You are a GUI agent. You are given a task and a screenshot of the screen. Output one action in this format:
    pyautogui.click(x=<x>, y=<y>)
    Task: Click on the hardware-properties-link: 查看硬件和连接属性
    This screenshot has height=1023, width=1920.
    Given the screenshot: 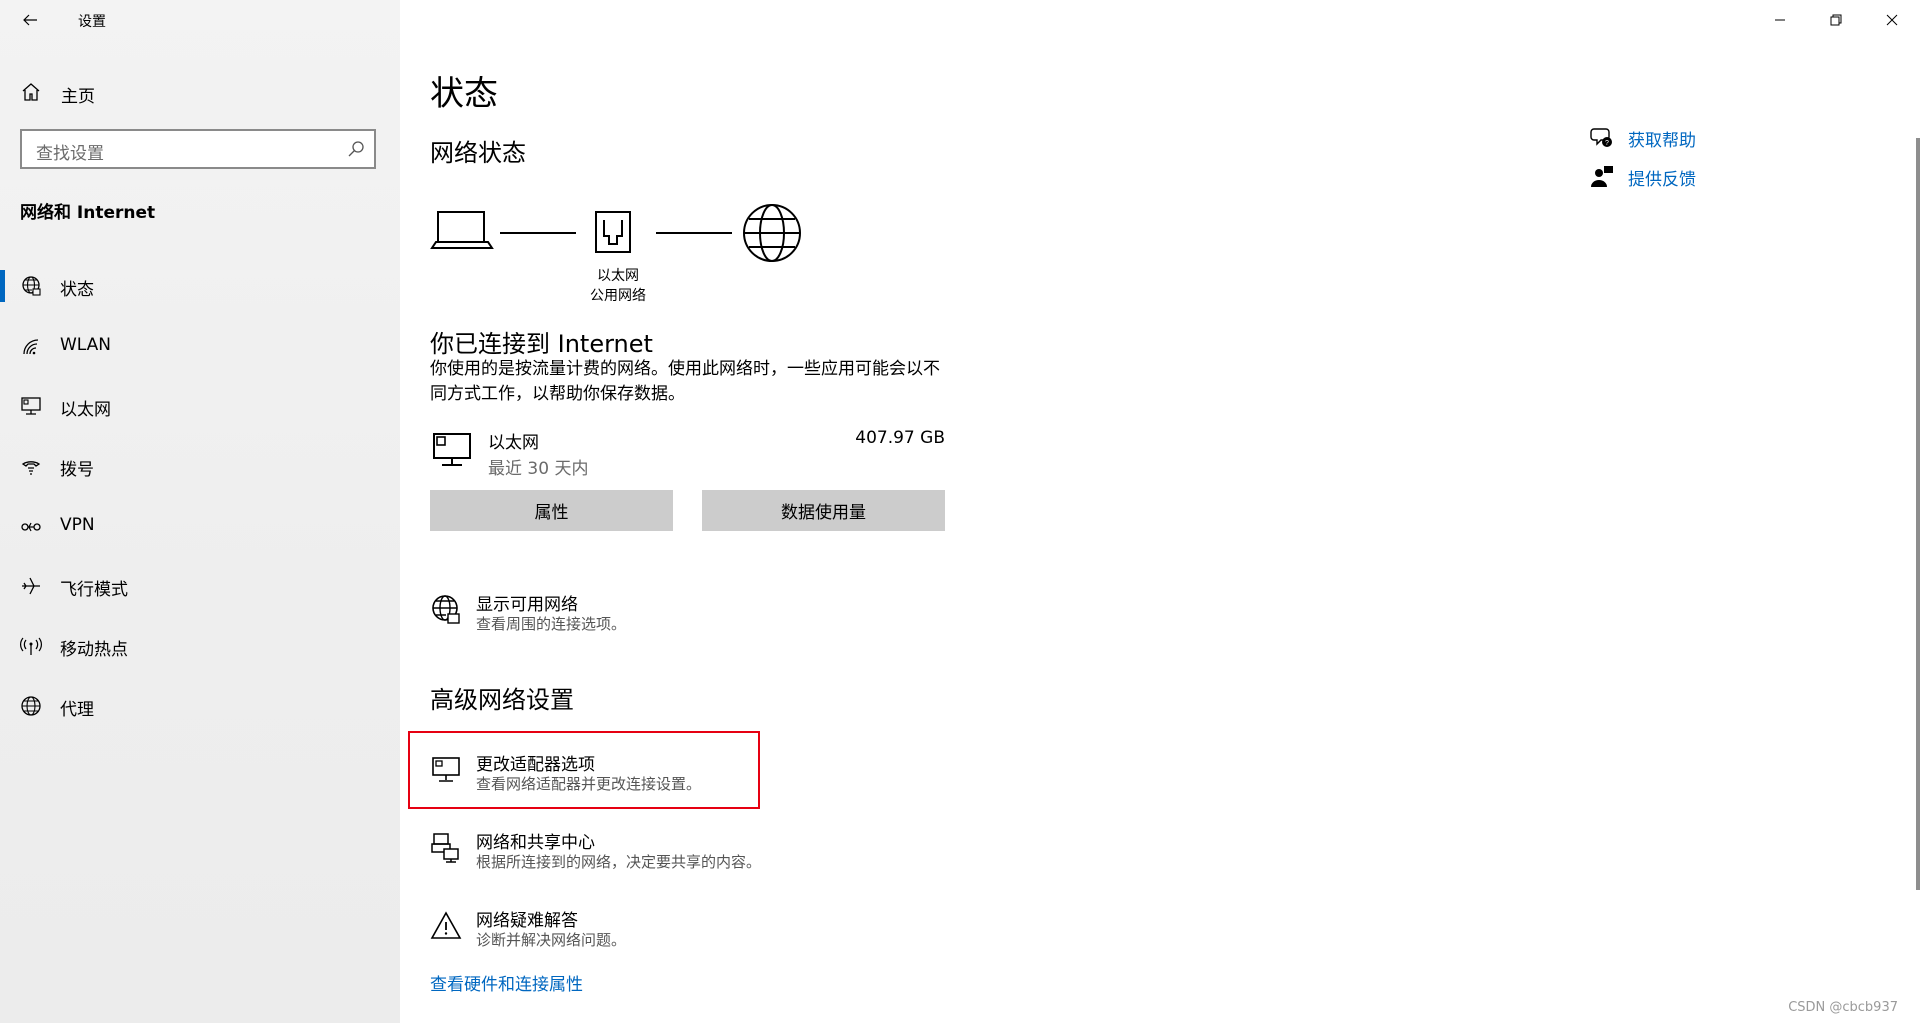 What is the action you would take?
    pyautogui.click(x=506, y=982)
    